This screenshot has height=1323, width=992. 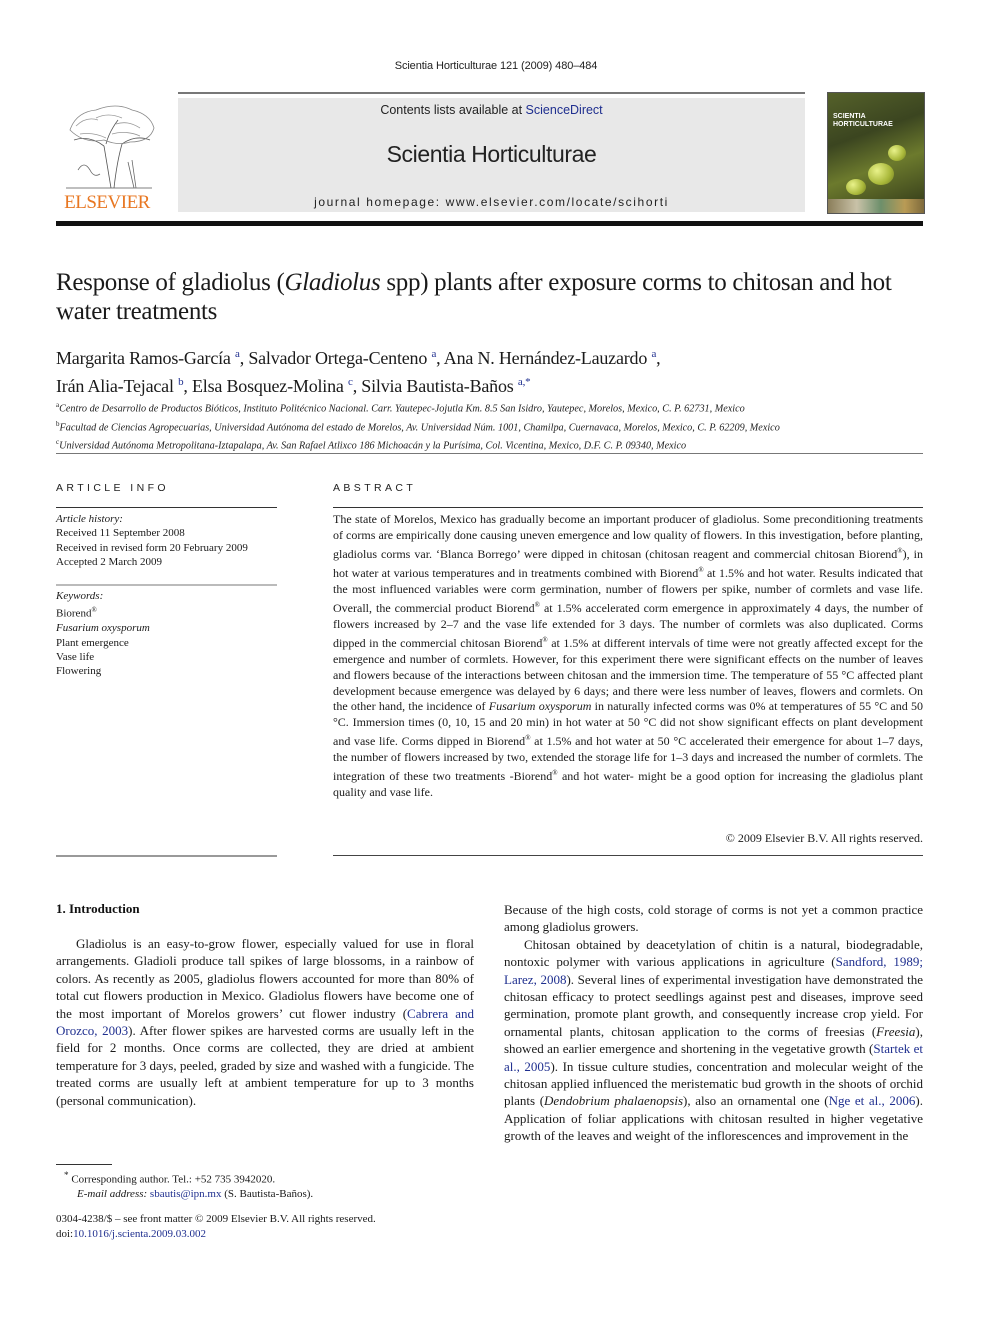 What do you see at coordinates (268, 386) in the screenshot?
I see `author-name: Elsa Bosquez-Molina` at bounding box center [268, 386].